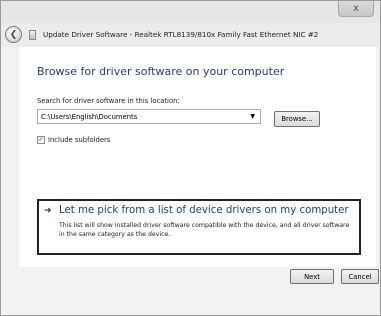  I want to click on include-subfolders-checkbox: ✓, so click(41, 140).